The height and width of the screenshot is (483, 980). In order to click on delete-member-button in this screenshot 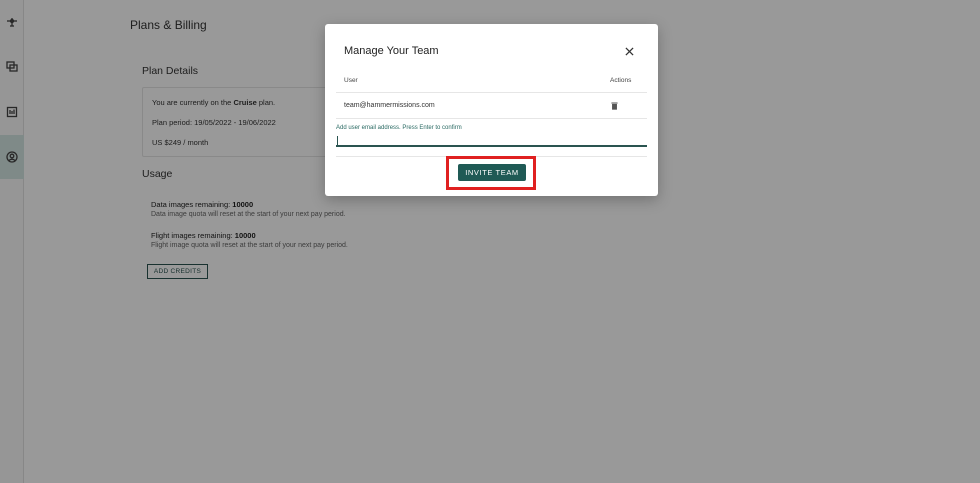, I will do `click(614, 106)`.